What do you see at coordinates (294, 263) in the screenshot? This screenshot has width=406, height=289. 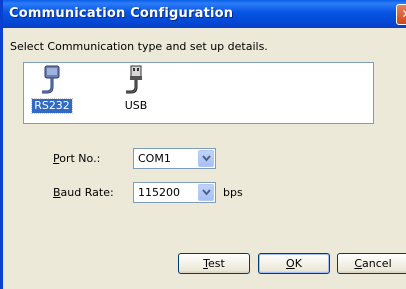 I see `ok-button: OK` at bounding box center [294, 263].